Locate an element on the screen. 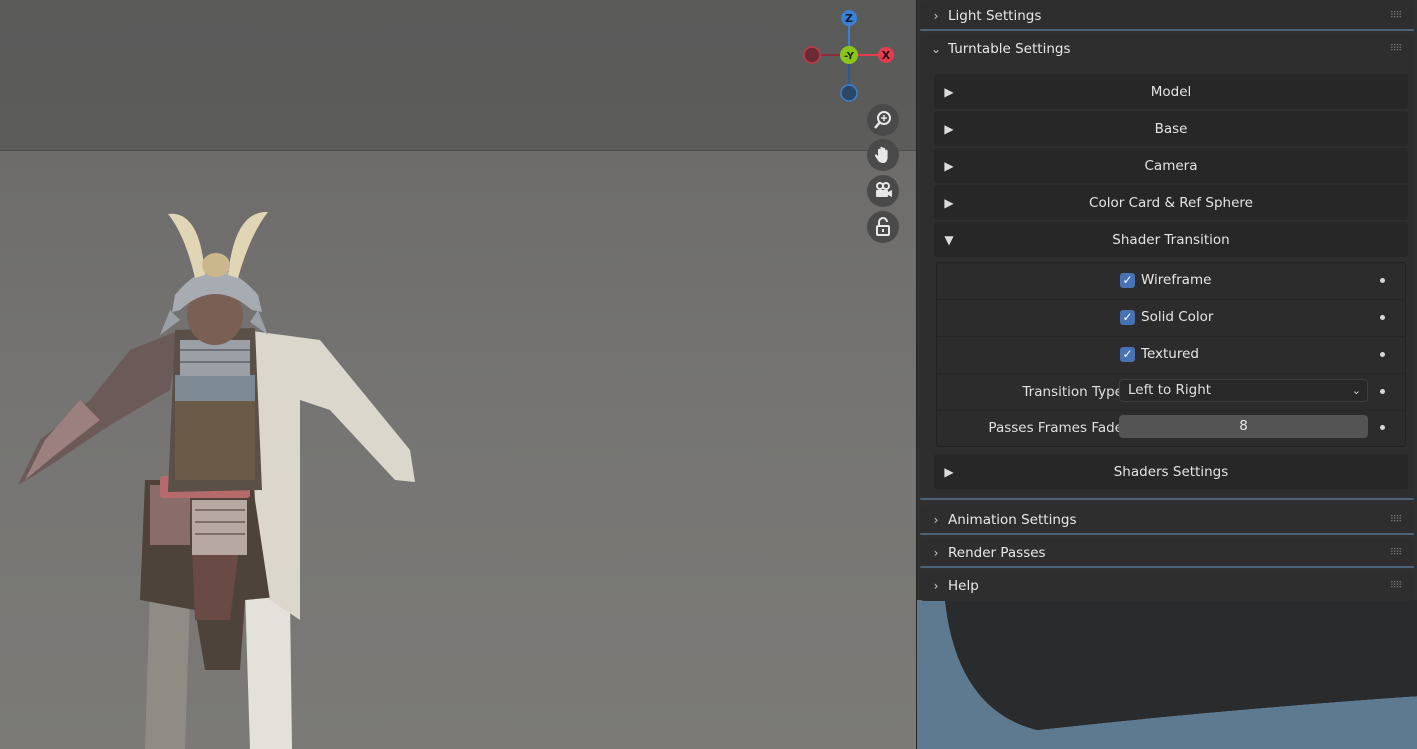  subpanel-color-card: ▶ Color Card & Ref Sphere is located at coordinates (1171, 202).